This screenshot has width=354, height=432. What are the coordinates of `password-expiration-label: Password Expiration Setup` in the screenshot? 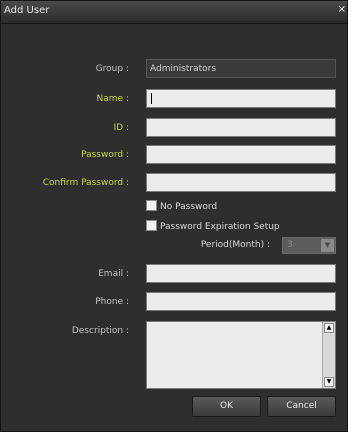 It's located at (220, 227).